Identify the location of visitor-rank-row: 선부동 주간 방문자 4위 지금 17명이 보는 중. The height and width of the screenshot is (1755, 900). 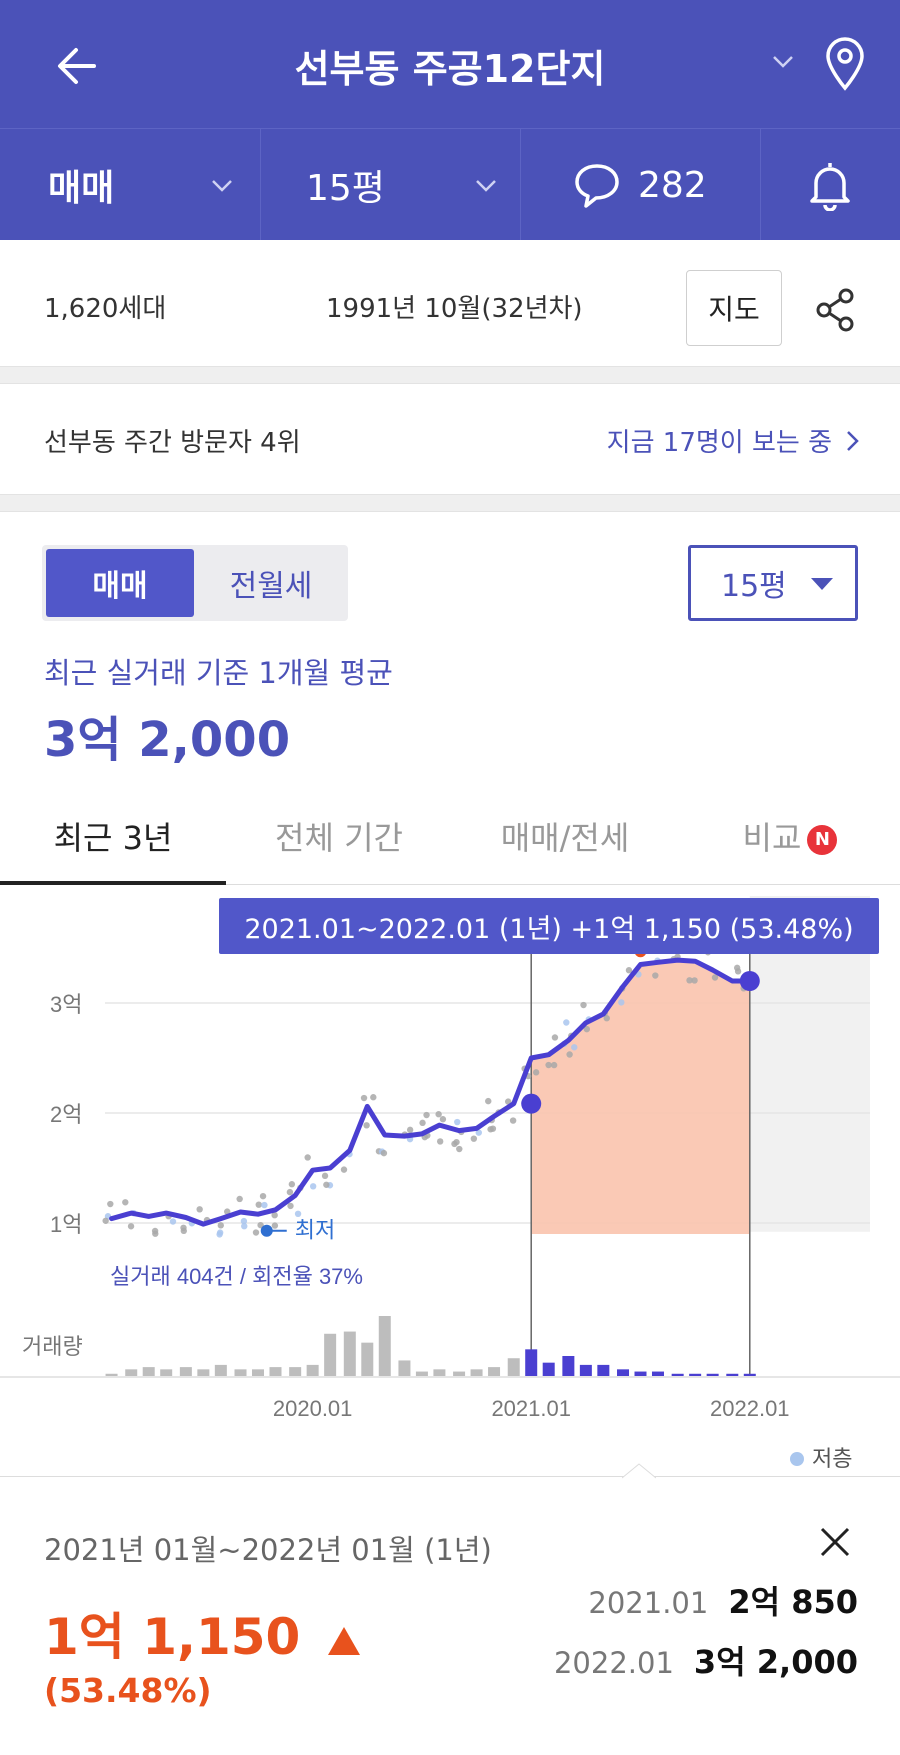
(450, 439).